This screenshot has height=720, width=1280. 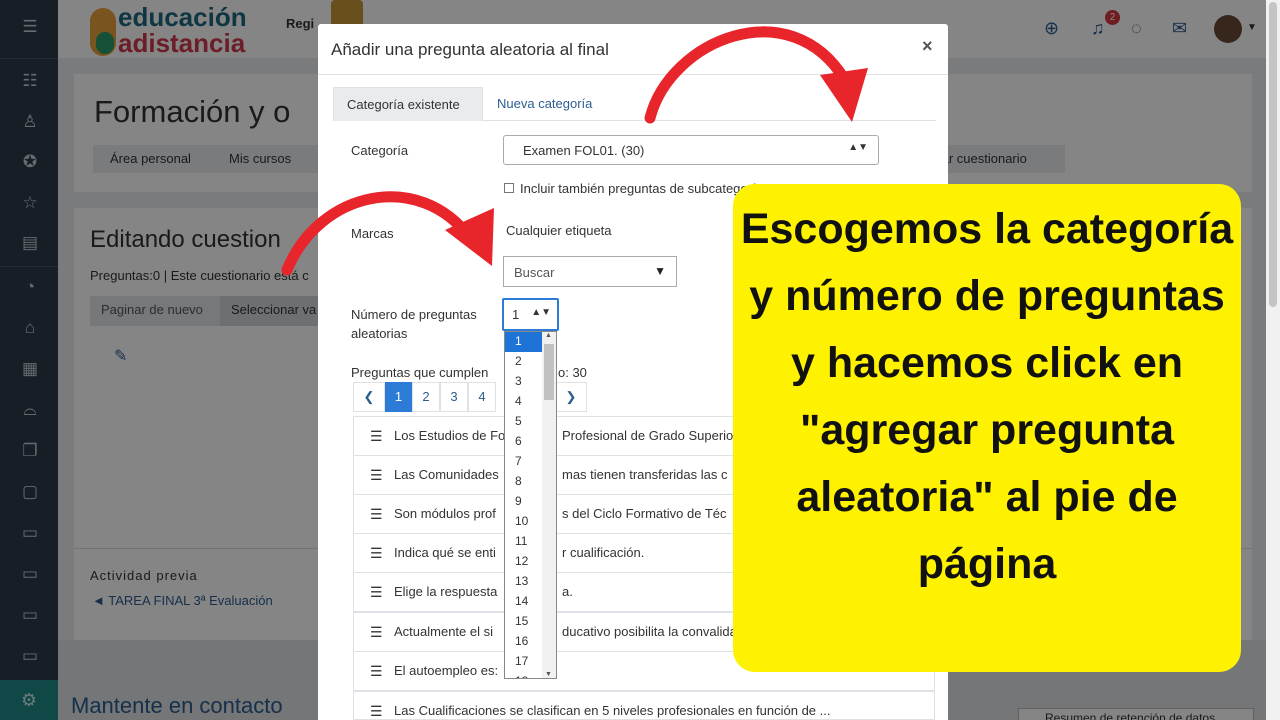 I want to click on arrow-head, so click(x=844, y=95).